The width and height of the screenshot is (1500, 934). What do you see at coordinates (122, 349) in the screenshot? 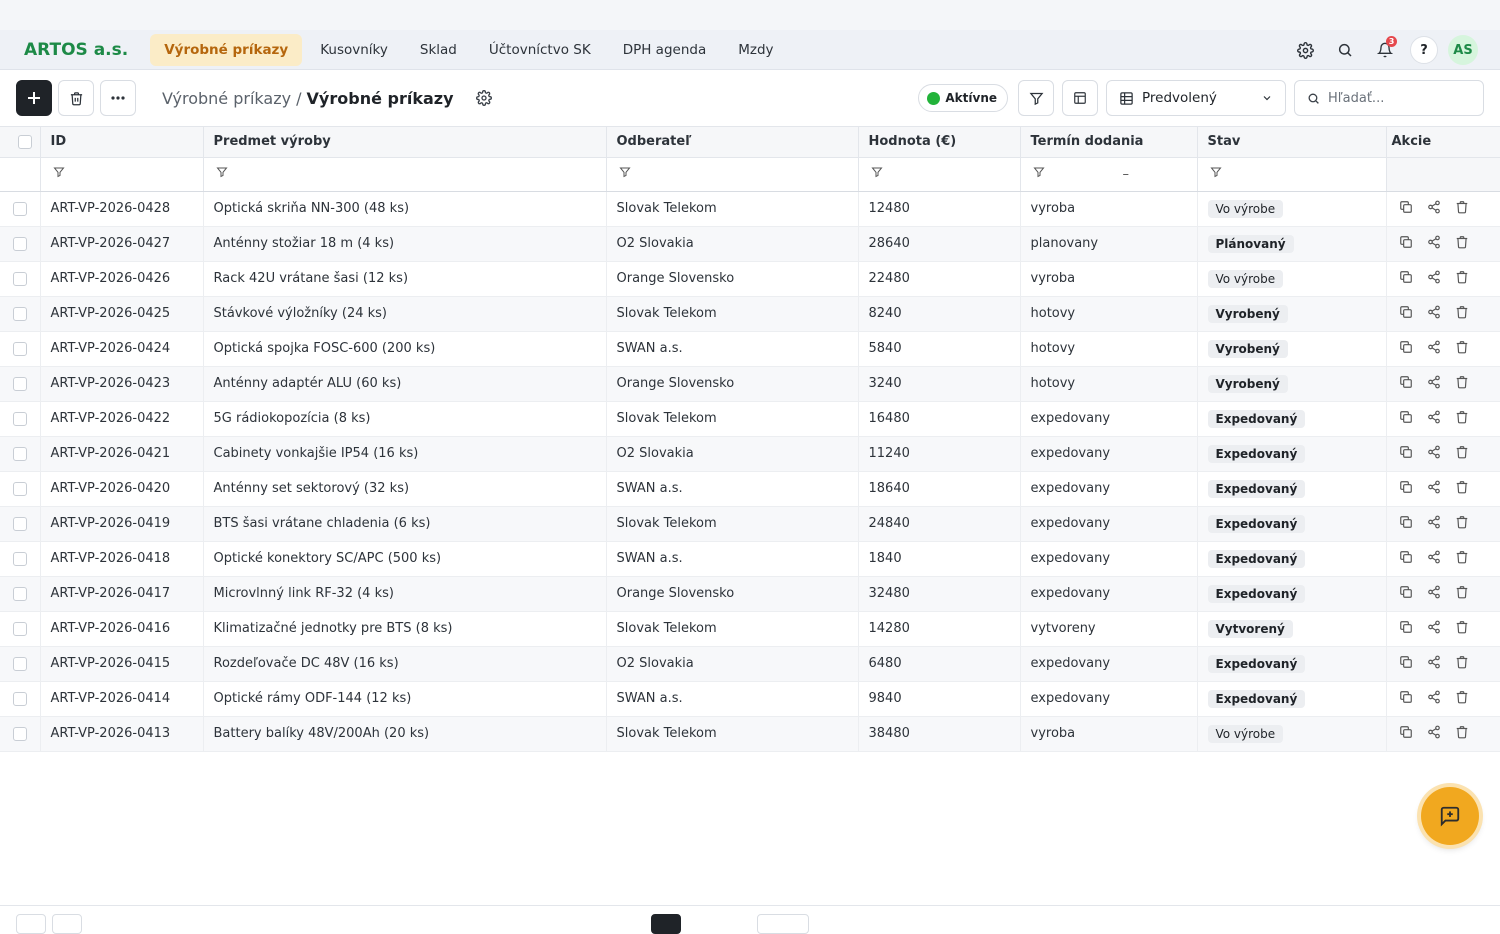
I see `cell-id: ART-VP-2026-0424` at bounding box center [122, 349].